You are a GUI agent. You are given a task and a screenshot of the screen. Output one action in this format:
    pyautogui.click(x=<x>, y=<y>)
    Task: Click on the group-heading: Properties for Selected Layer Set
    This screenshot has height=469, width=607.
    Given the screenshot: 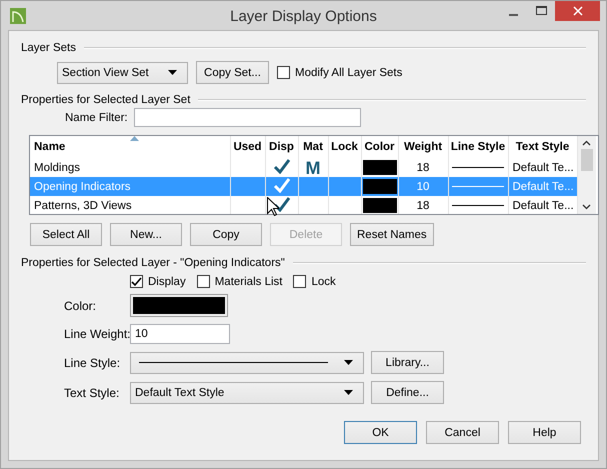 What is the action you would take?
    pyautogui.click(x=105, y=100)
    